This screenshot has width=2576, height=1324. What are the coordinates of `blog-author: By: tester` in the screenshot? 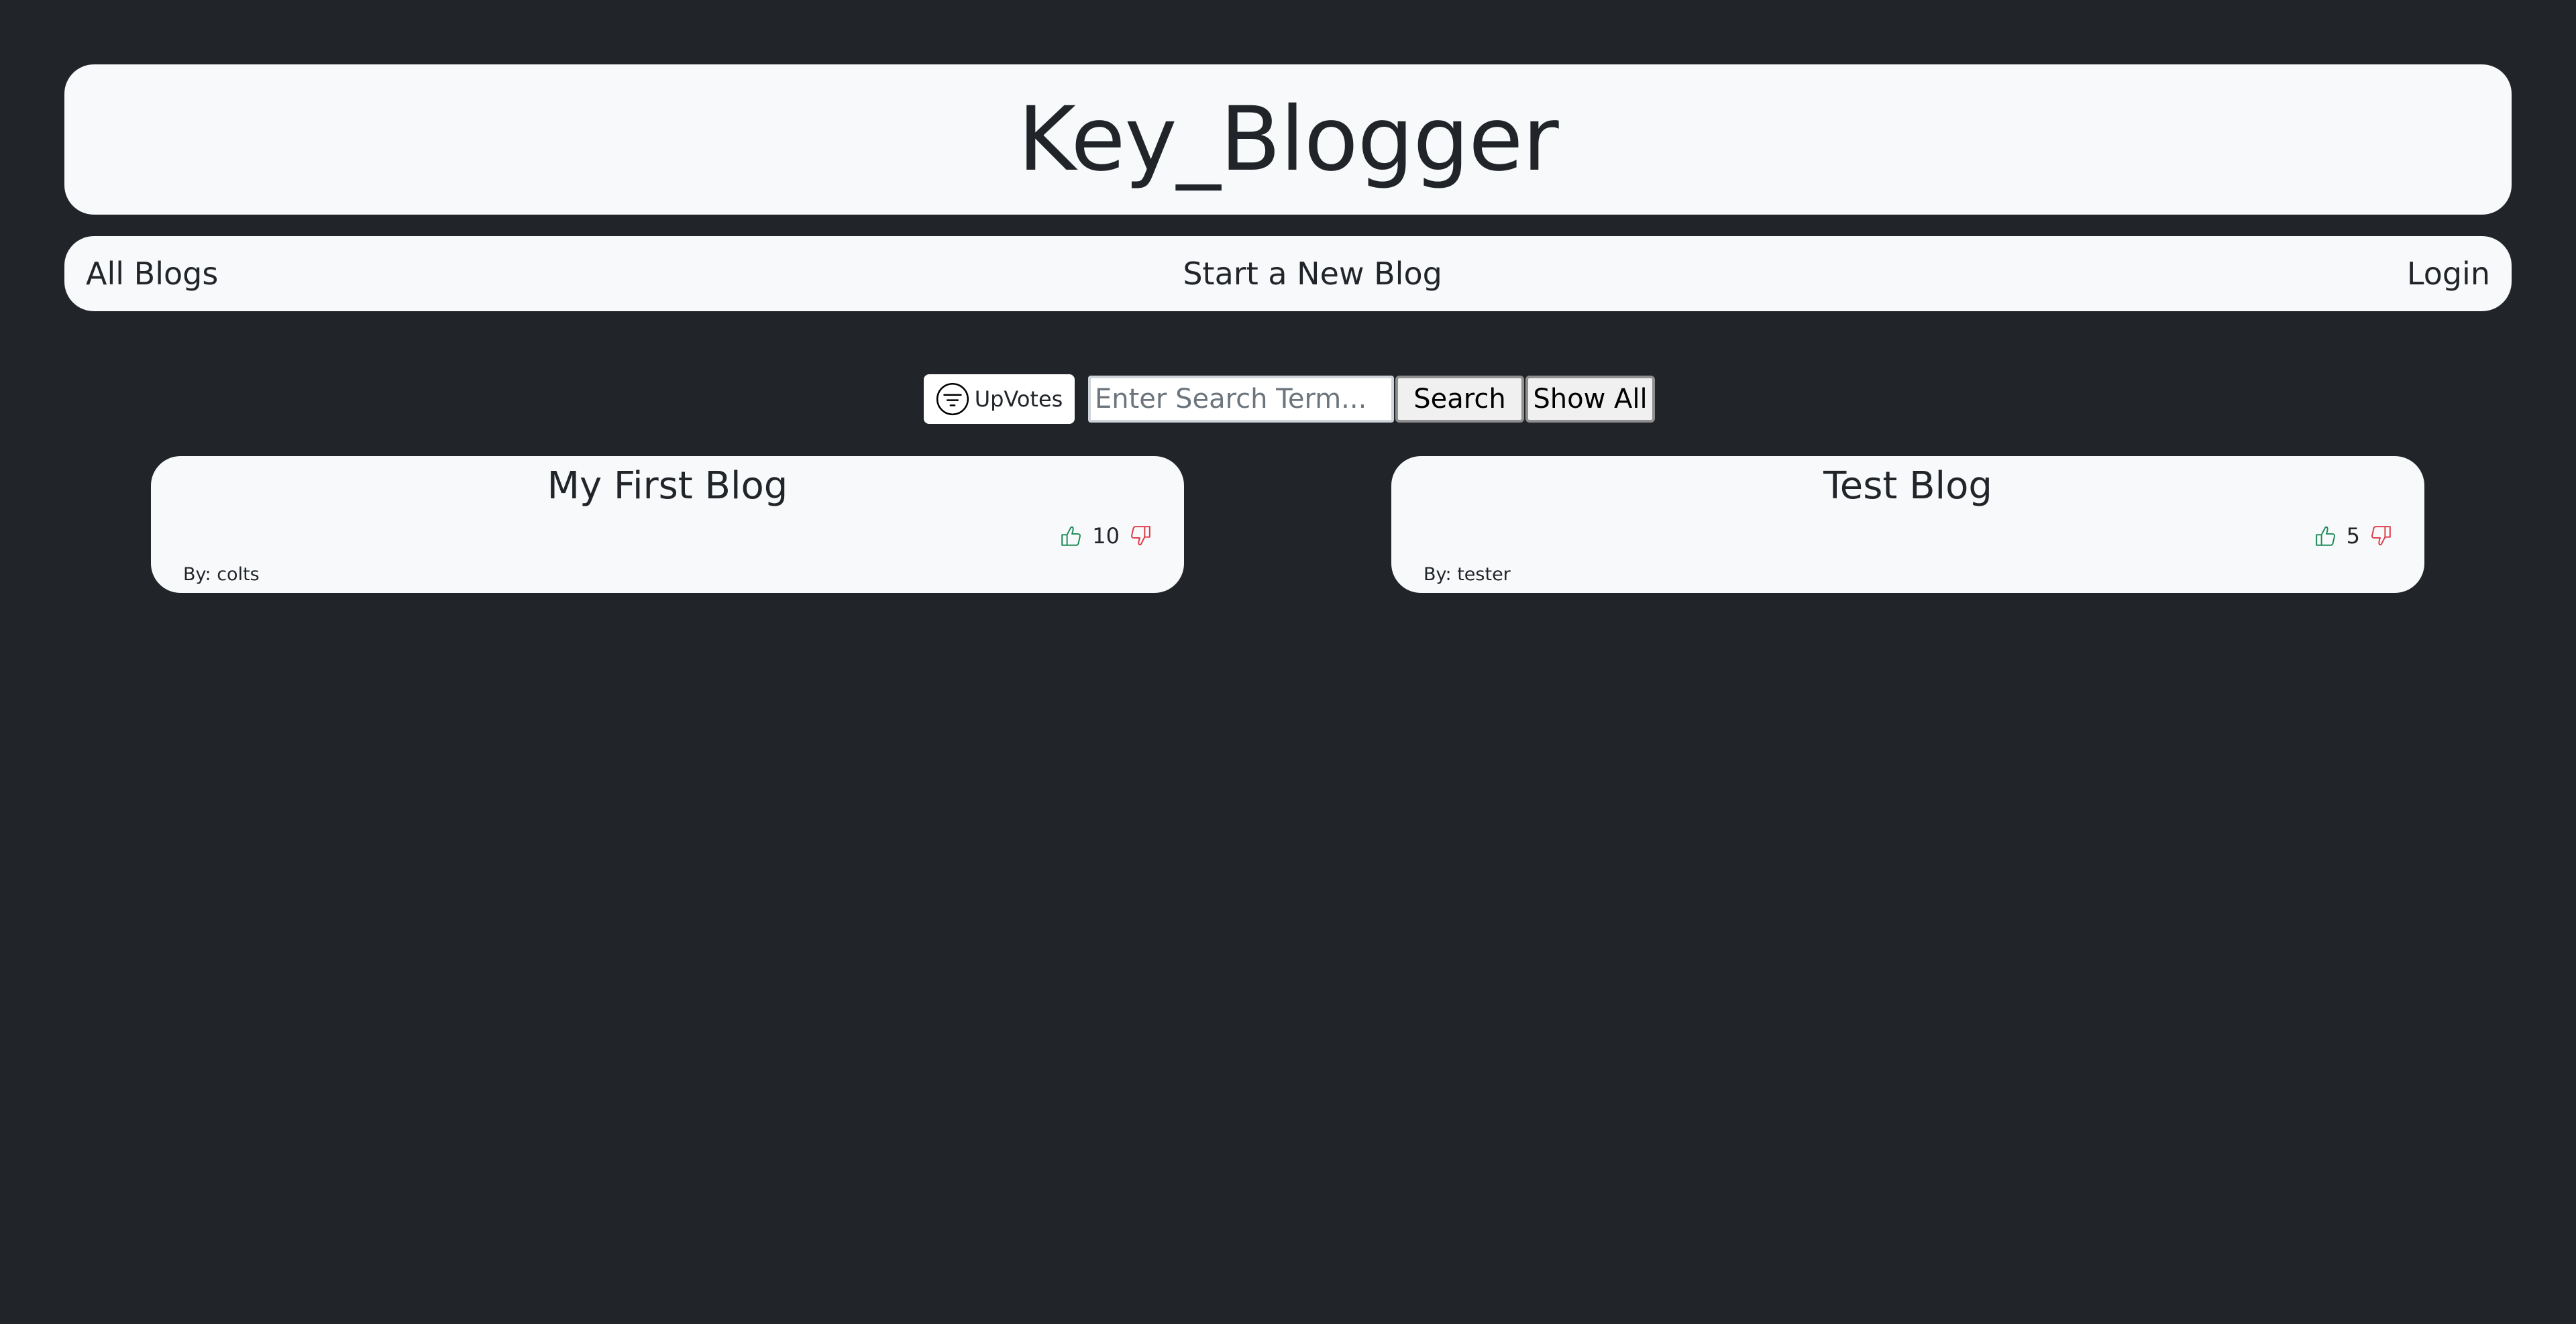 It's located at (1467, 574).